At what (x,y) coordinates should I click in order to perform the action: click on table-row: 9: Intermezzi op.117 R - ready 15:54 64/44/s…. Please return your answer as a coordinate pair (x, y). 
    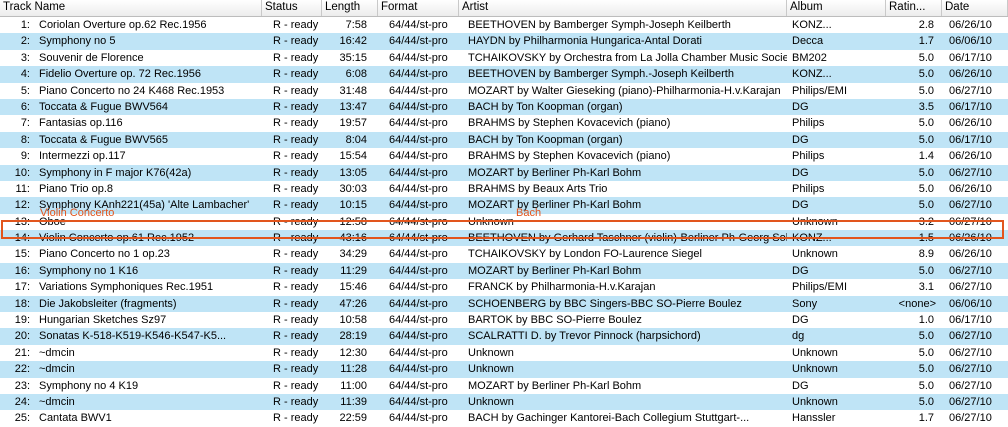
    Looking at the image, I should click on (504, 156).